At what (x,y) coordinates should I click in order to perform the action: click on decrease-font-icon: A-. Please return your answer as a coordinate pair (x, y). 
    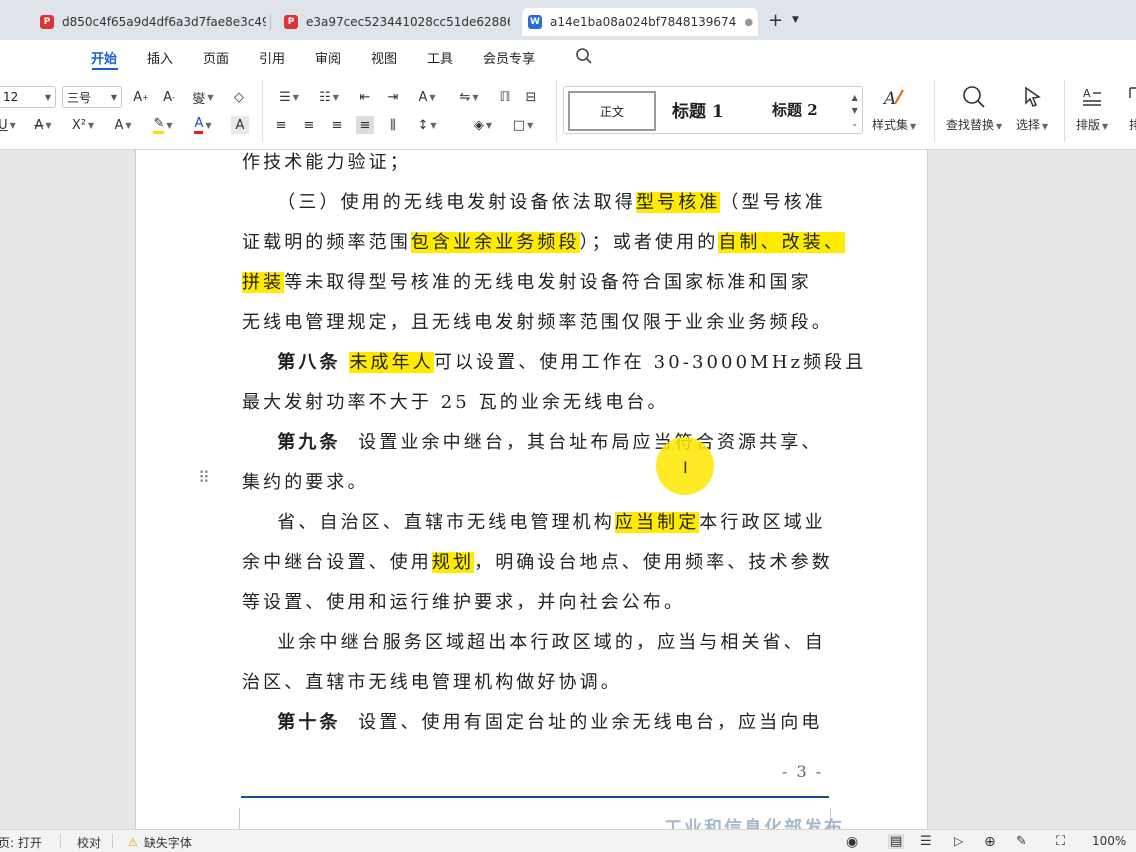
    Looking at the image, I should click on (169, 97).